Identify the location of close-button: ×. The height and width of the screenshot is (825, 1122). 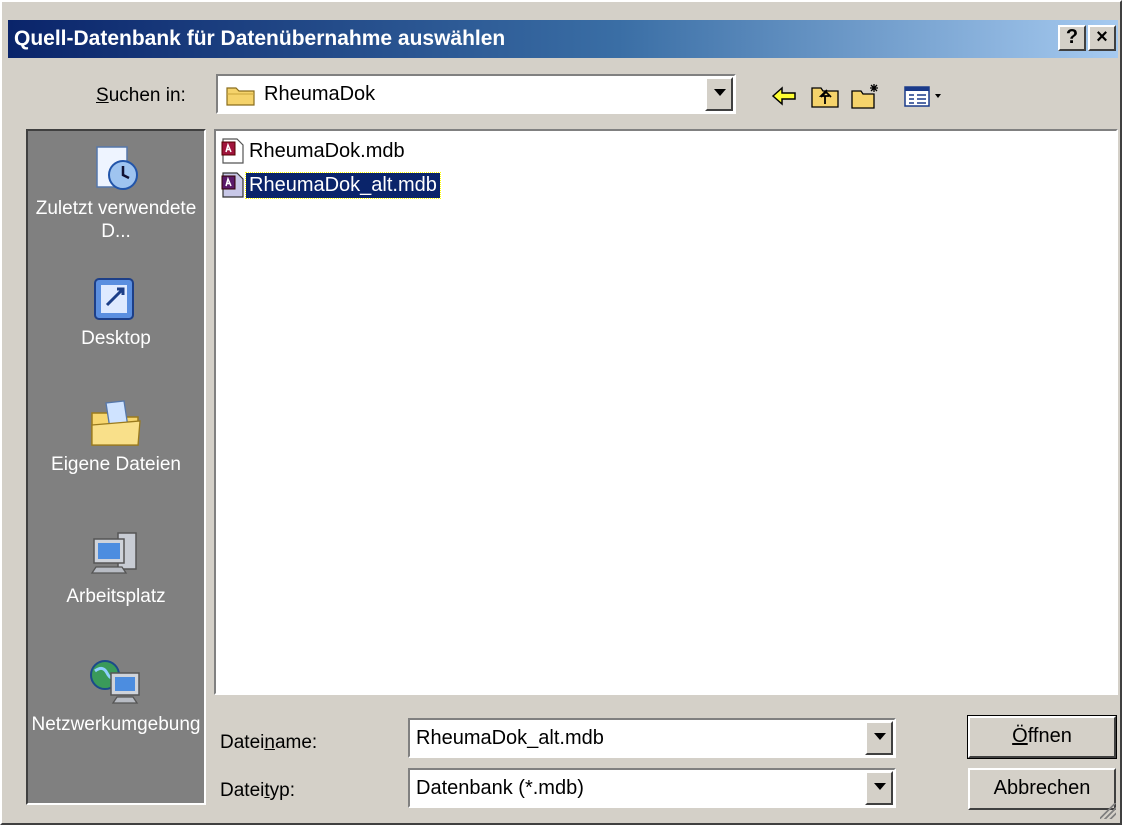
(1102, 38).